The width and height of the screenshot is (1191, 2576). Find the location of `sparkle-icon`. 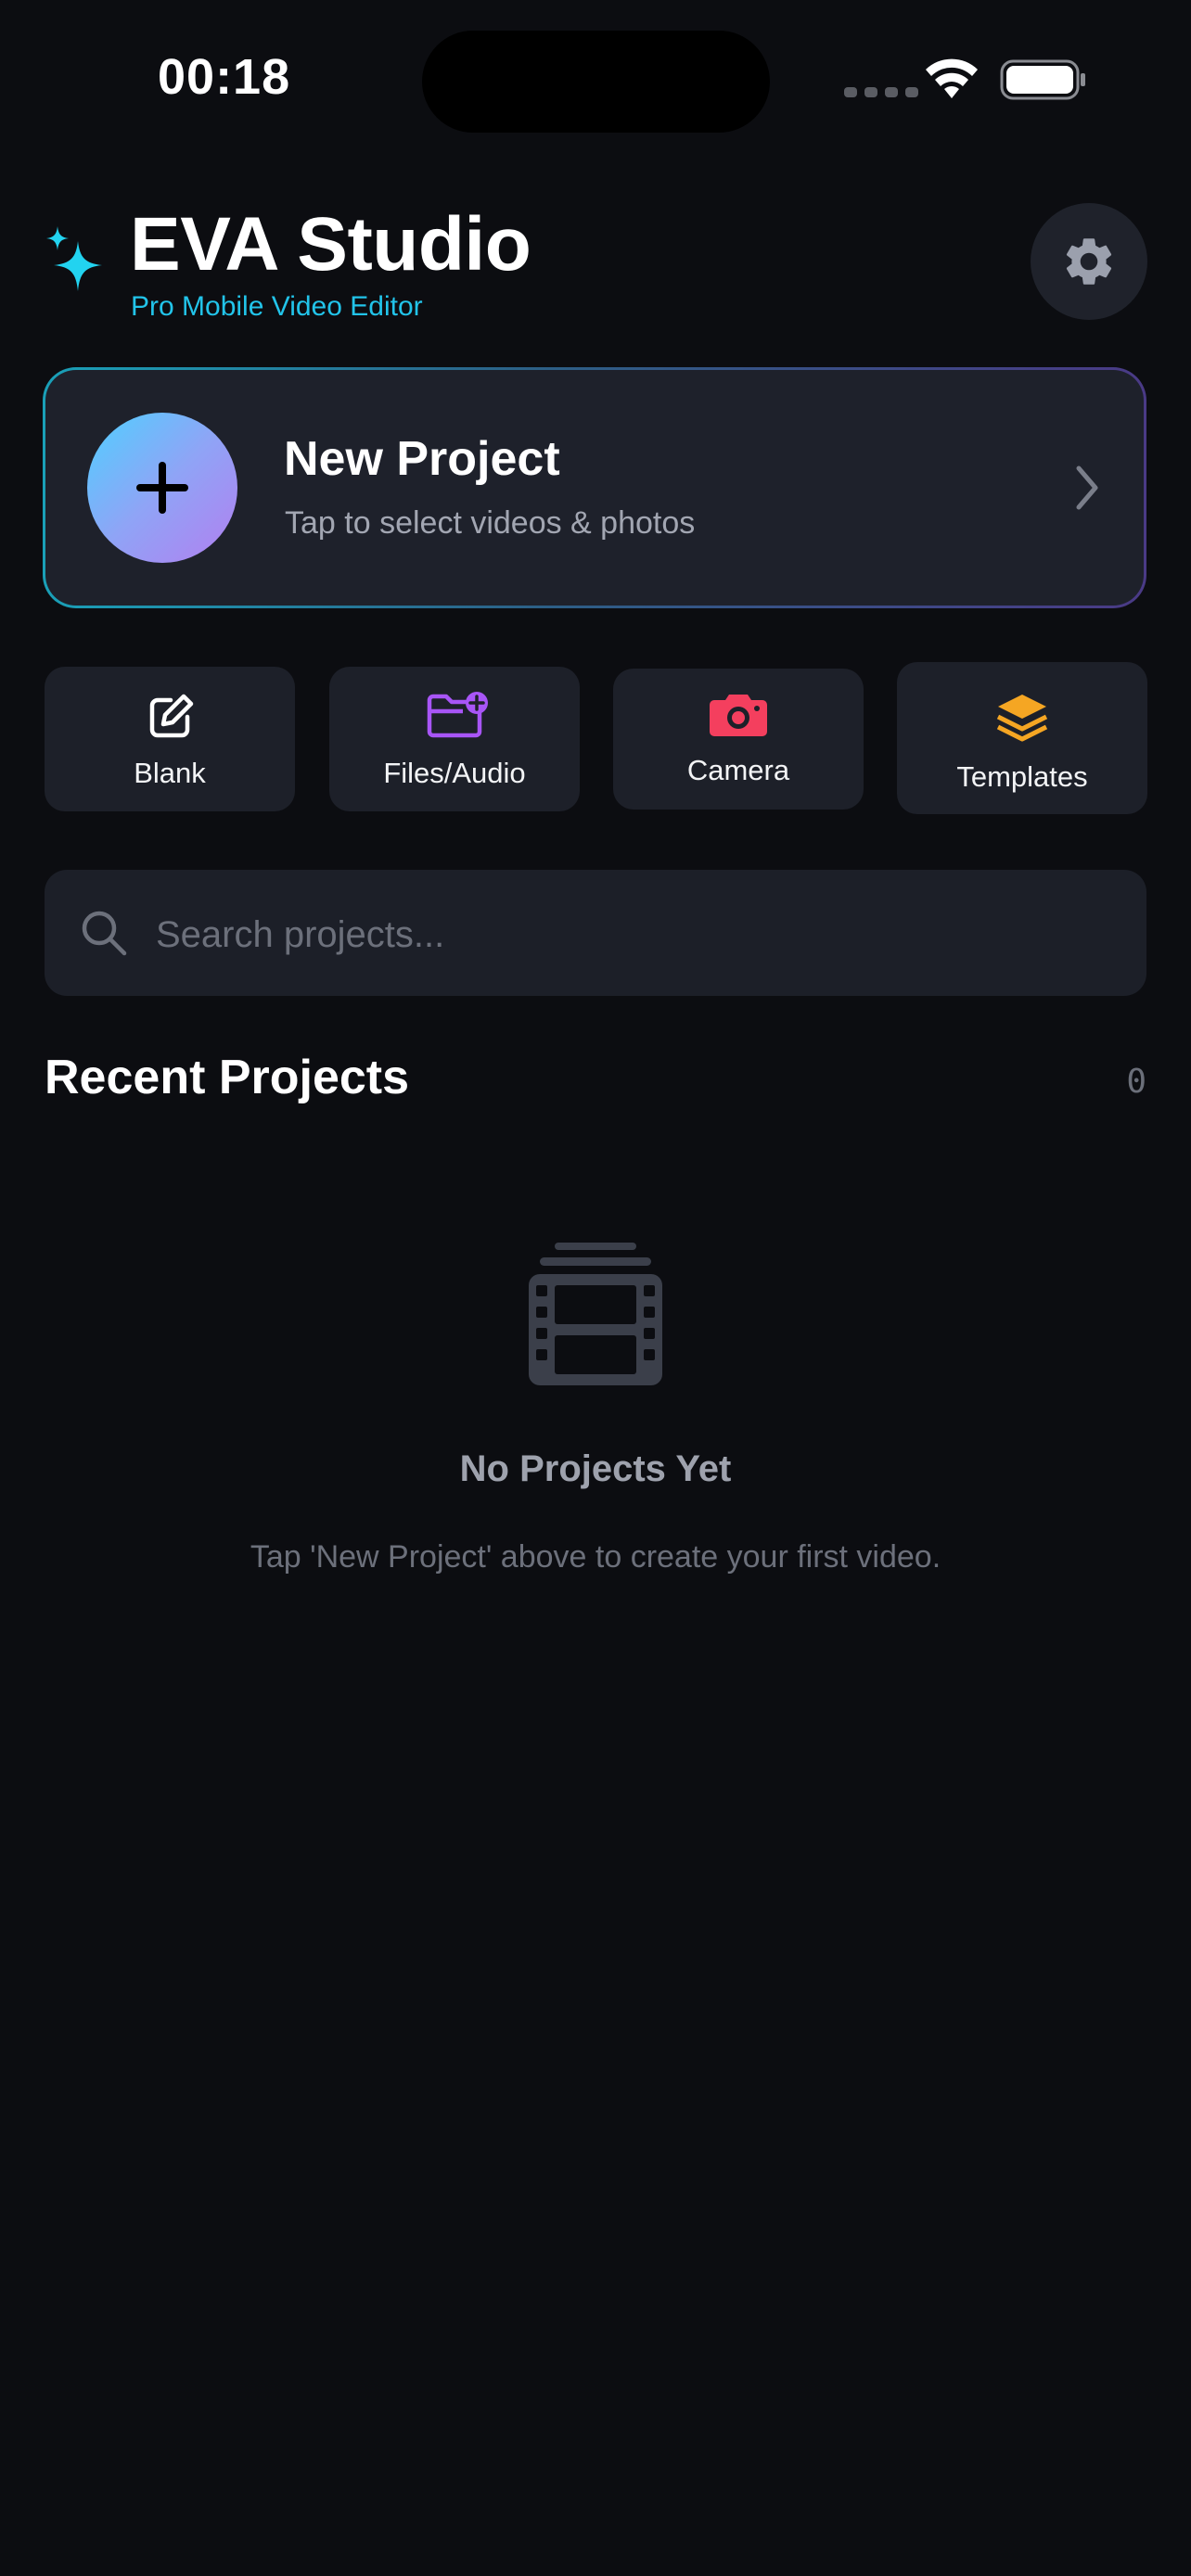

sparkle-icon is located at coordinates (76, 262).